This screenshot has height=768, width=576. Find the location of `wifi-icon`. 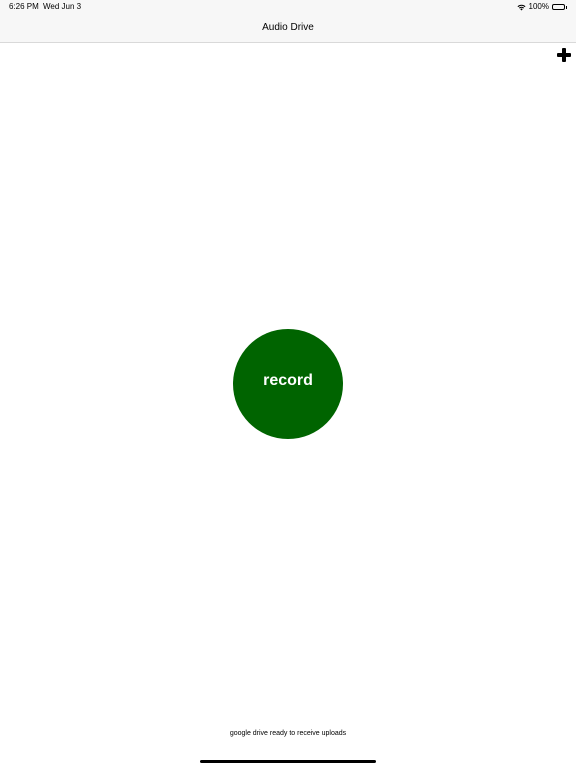

wifi-icon is located at coordinates (521, 7).